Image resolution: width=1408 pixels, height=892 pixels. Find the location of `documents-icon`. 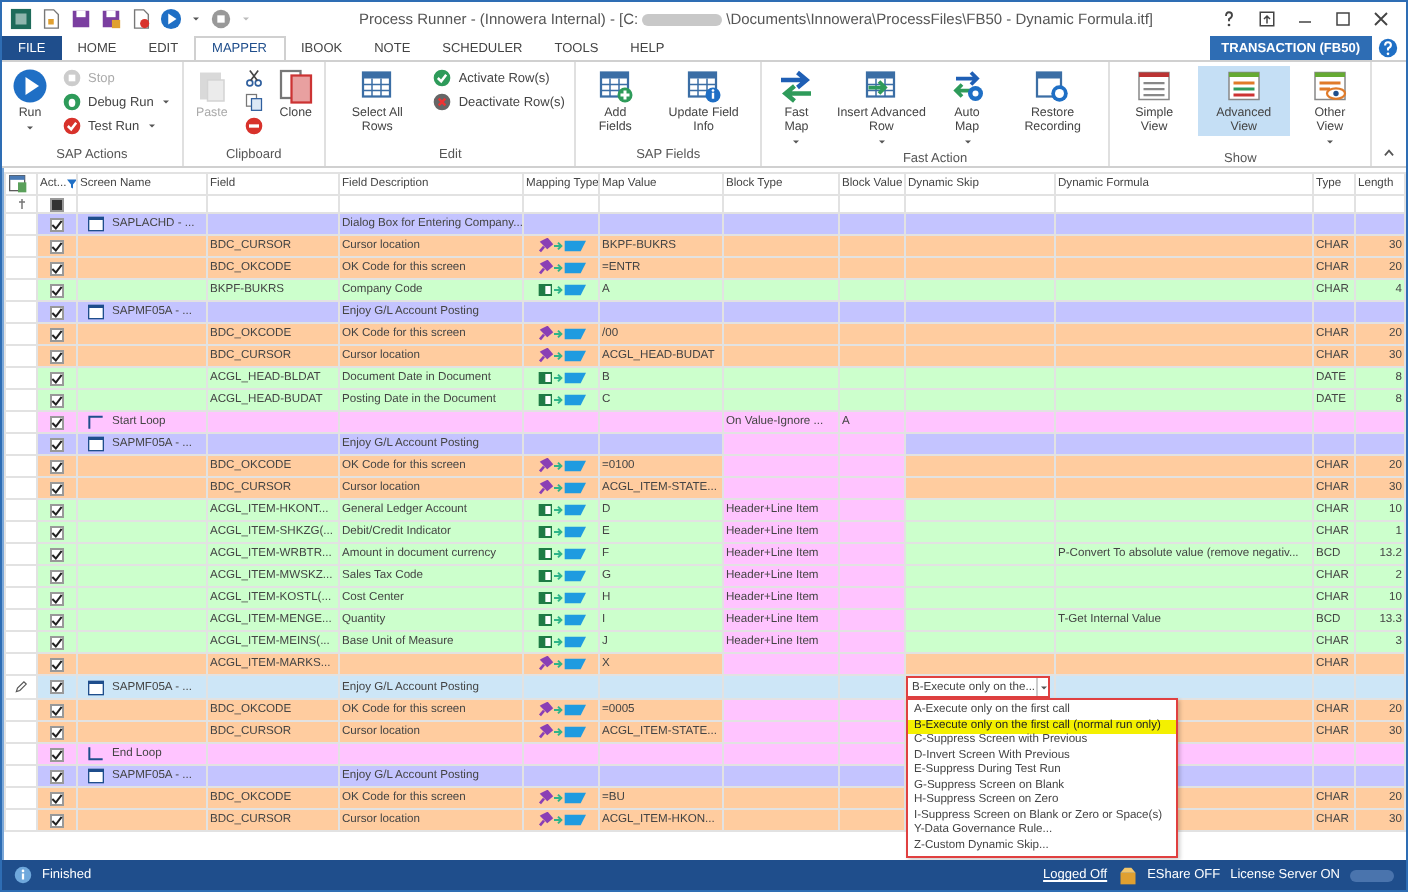

documents-icon is located at coordinates (295, 86).